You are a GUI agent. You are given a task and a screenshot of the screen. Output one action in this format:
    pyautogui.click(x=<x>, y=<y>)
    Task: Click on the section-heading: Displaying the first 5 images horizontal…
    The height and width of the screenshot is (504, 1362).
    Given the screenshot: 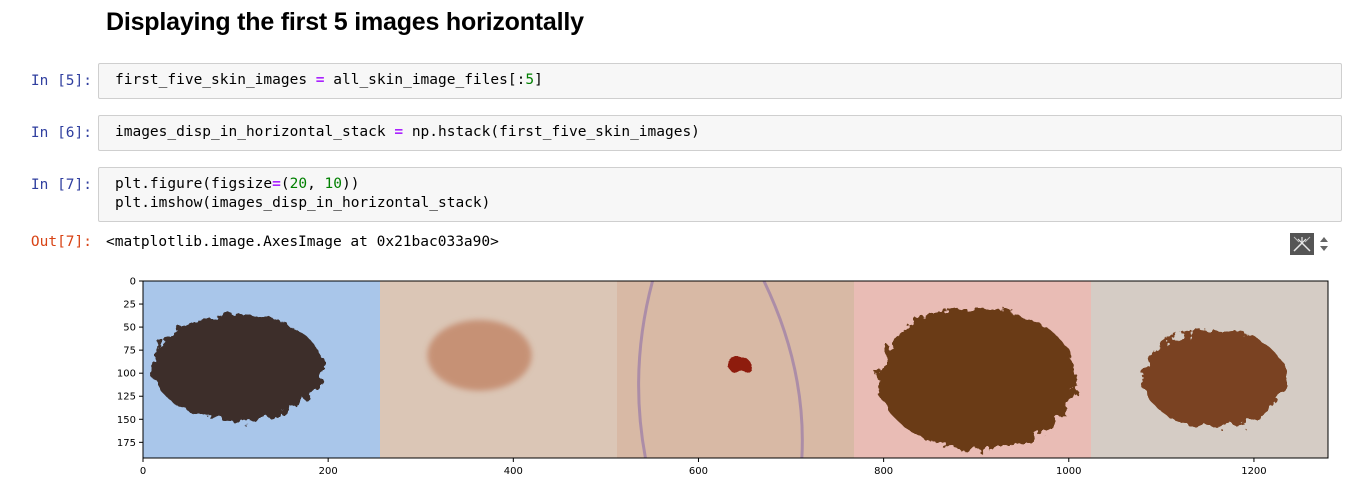 What is the action you would take?
    pyautogui.click(x=345, y=22)
    